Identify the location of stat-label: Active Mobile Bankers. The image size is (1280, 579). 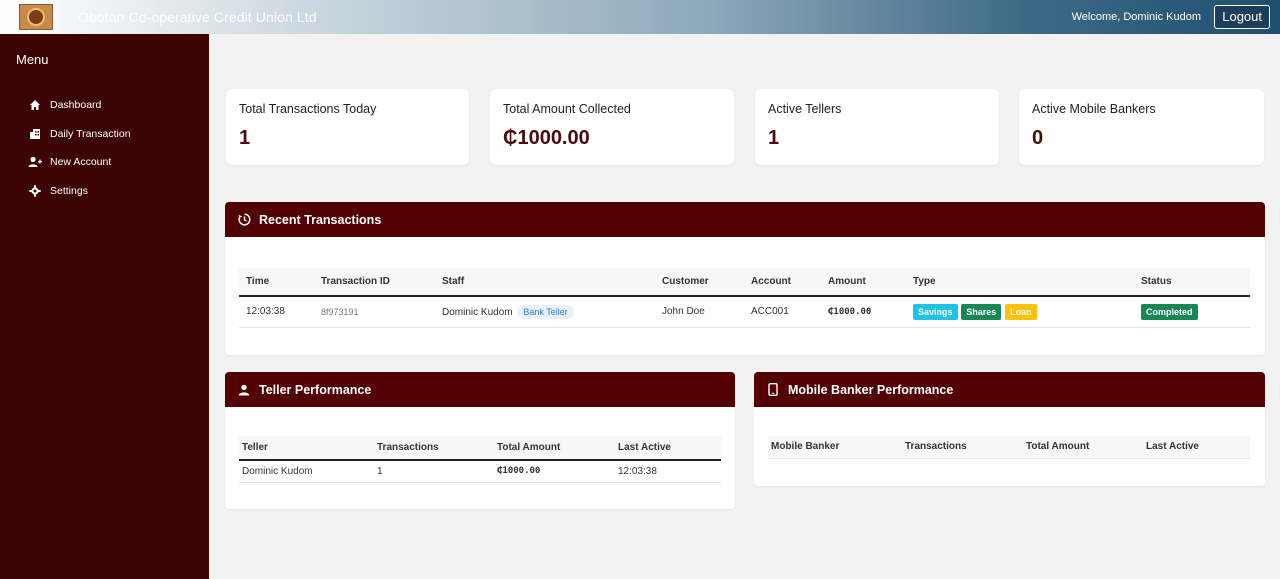
(1094, 109).